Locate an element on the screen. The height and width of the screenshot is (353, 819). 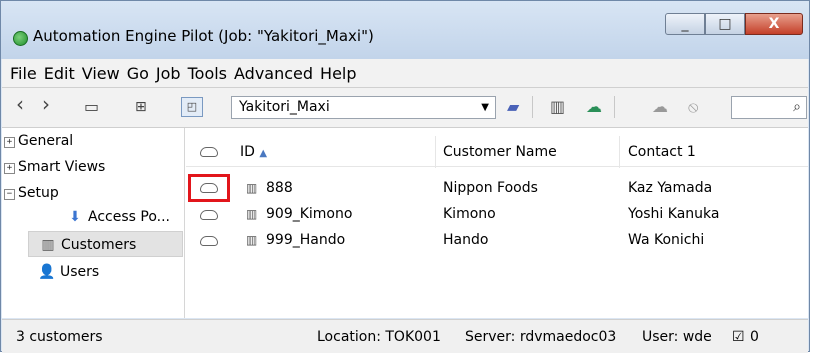
job-select-value: Yakitori_Maxi is located at coordinates (284, 107).